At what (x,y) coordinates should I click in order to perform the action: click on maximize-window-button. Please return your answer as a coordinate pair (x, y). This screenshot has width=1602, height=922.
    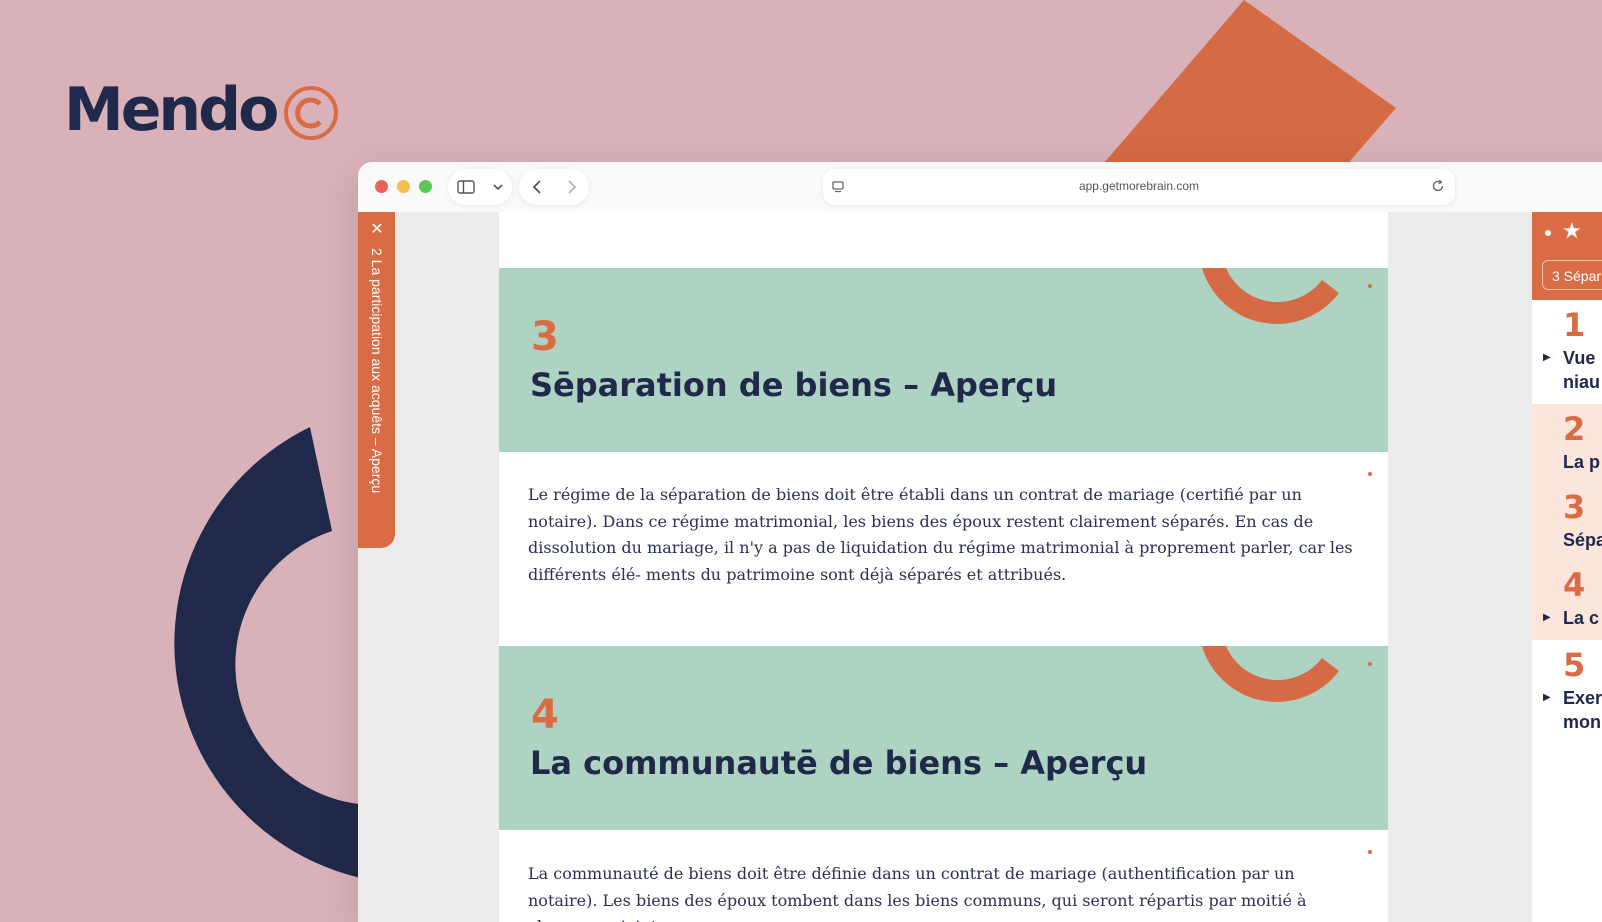
    Looking at the image, I should click on (425, 186).